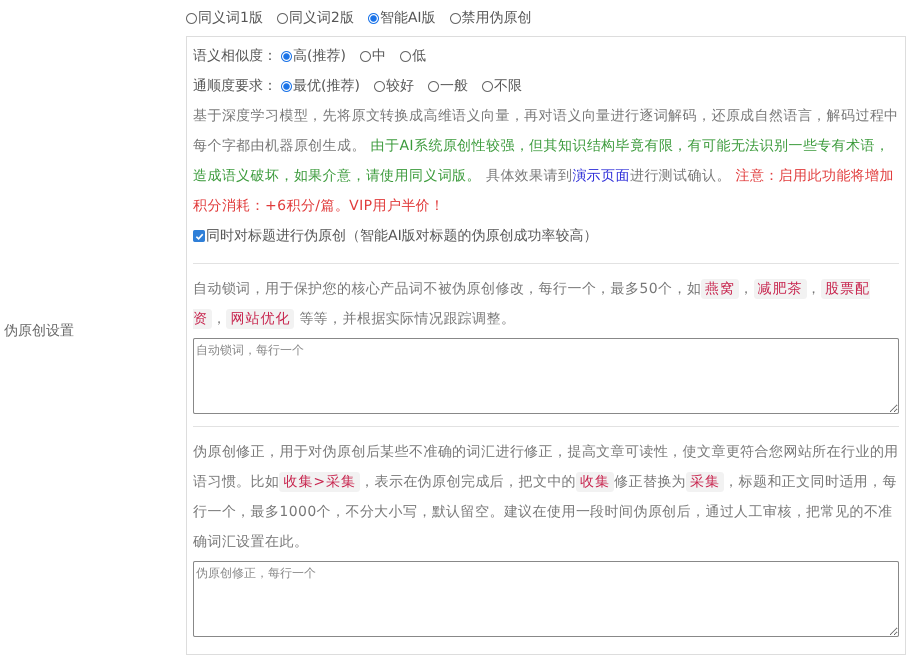  I want to click on similarity-option: 中, so click(373, 56).